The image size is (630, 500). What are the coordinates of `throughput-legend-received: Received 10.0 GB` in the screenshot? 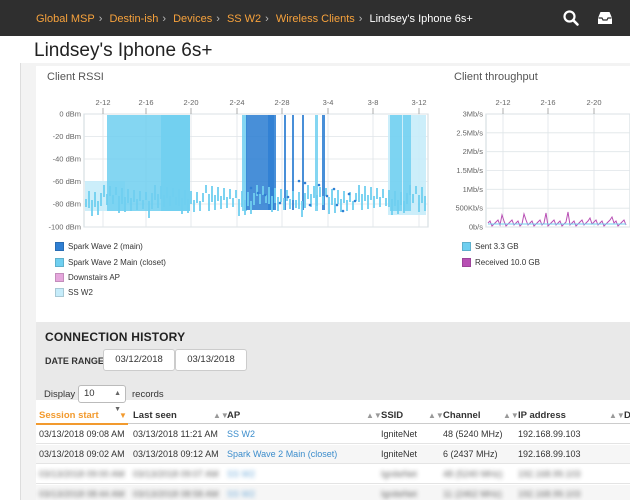 It's located at (501, 263).